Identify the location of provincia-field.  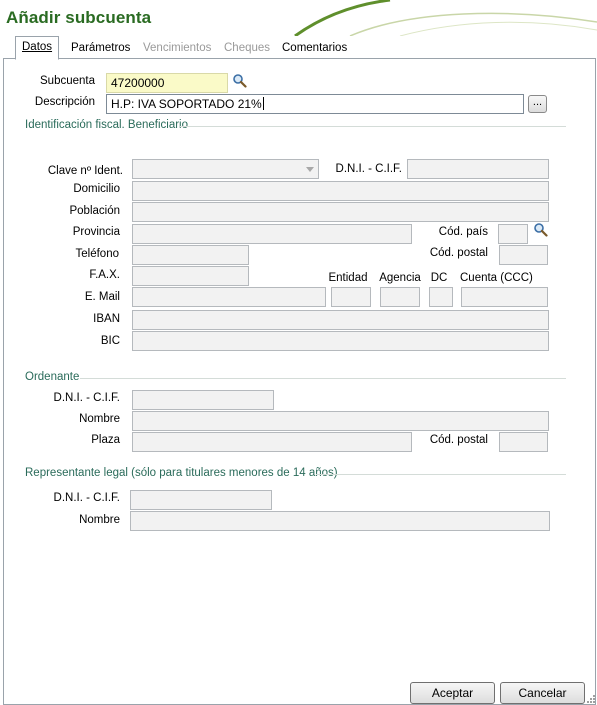
(272, 234).